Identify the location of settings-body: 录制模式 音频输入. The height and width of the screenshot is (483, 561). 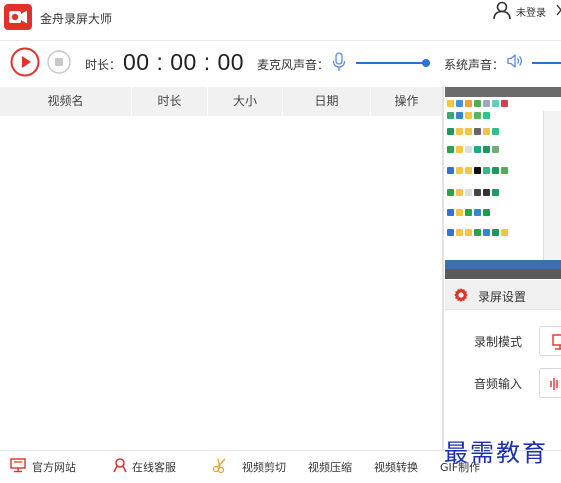
(503, 380).